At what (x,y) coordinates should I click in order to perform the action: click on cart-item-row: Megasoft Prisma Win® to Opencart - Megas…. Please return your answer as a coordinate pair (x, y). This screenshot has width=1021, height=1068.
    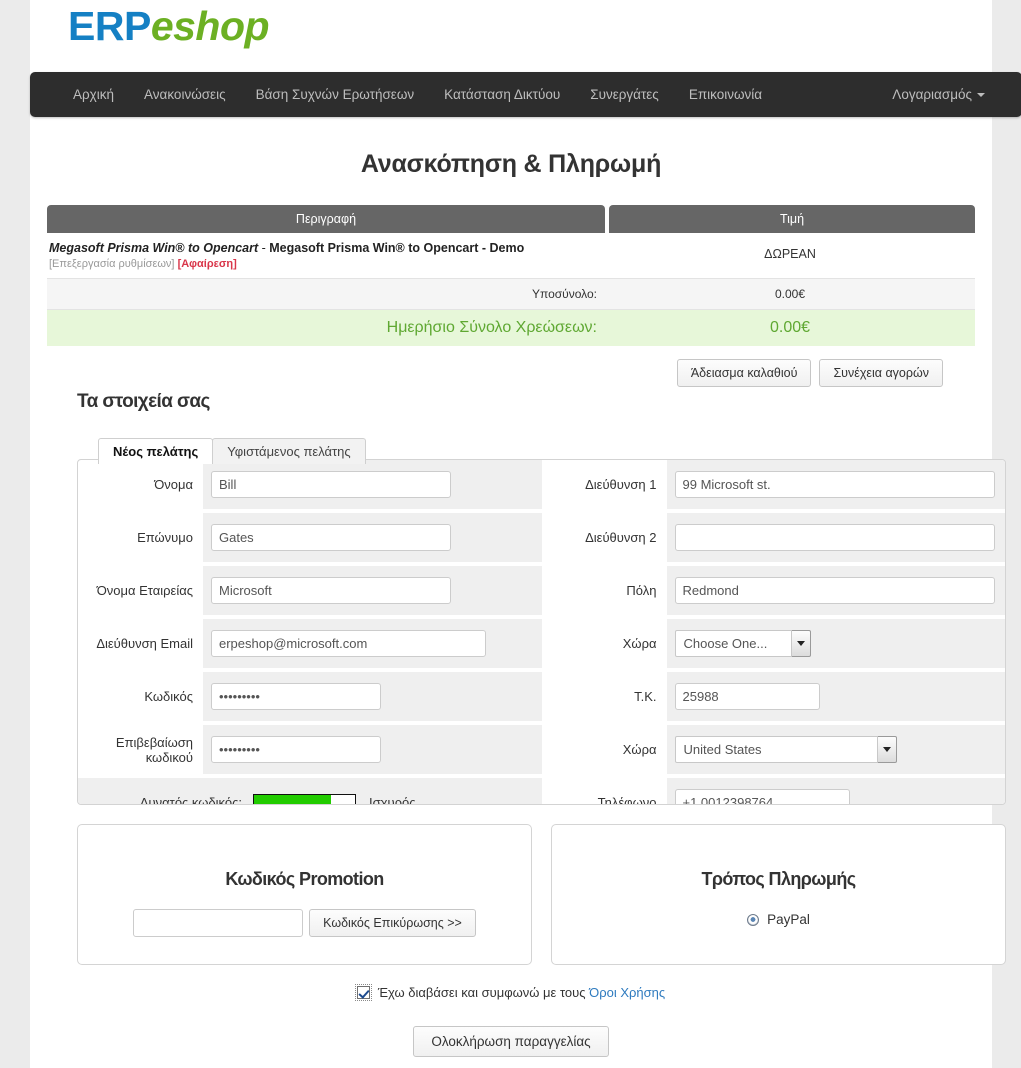
    Looking at the image, I should click on (511, 255).